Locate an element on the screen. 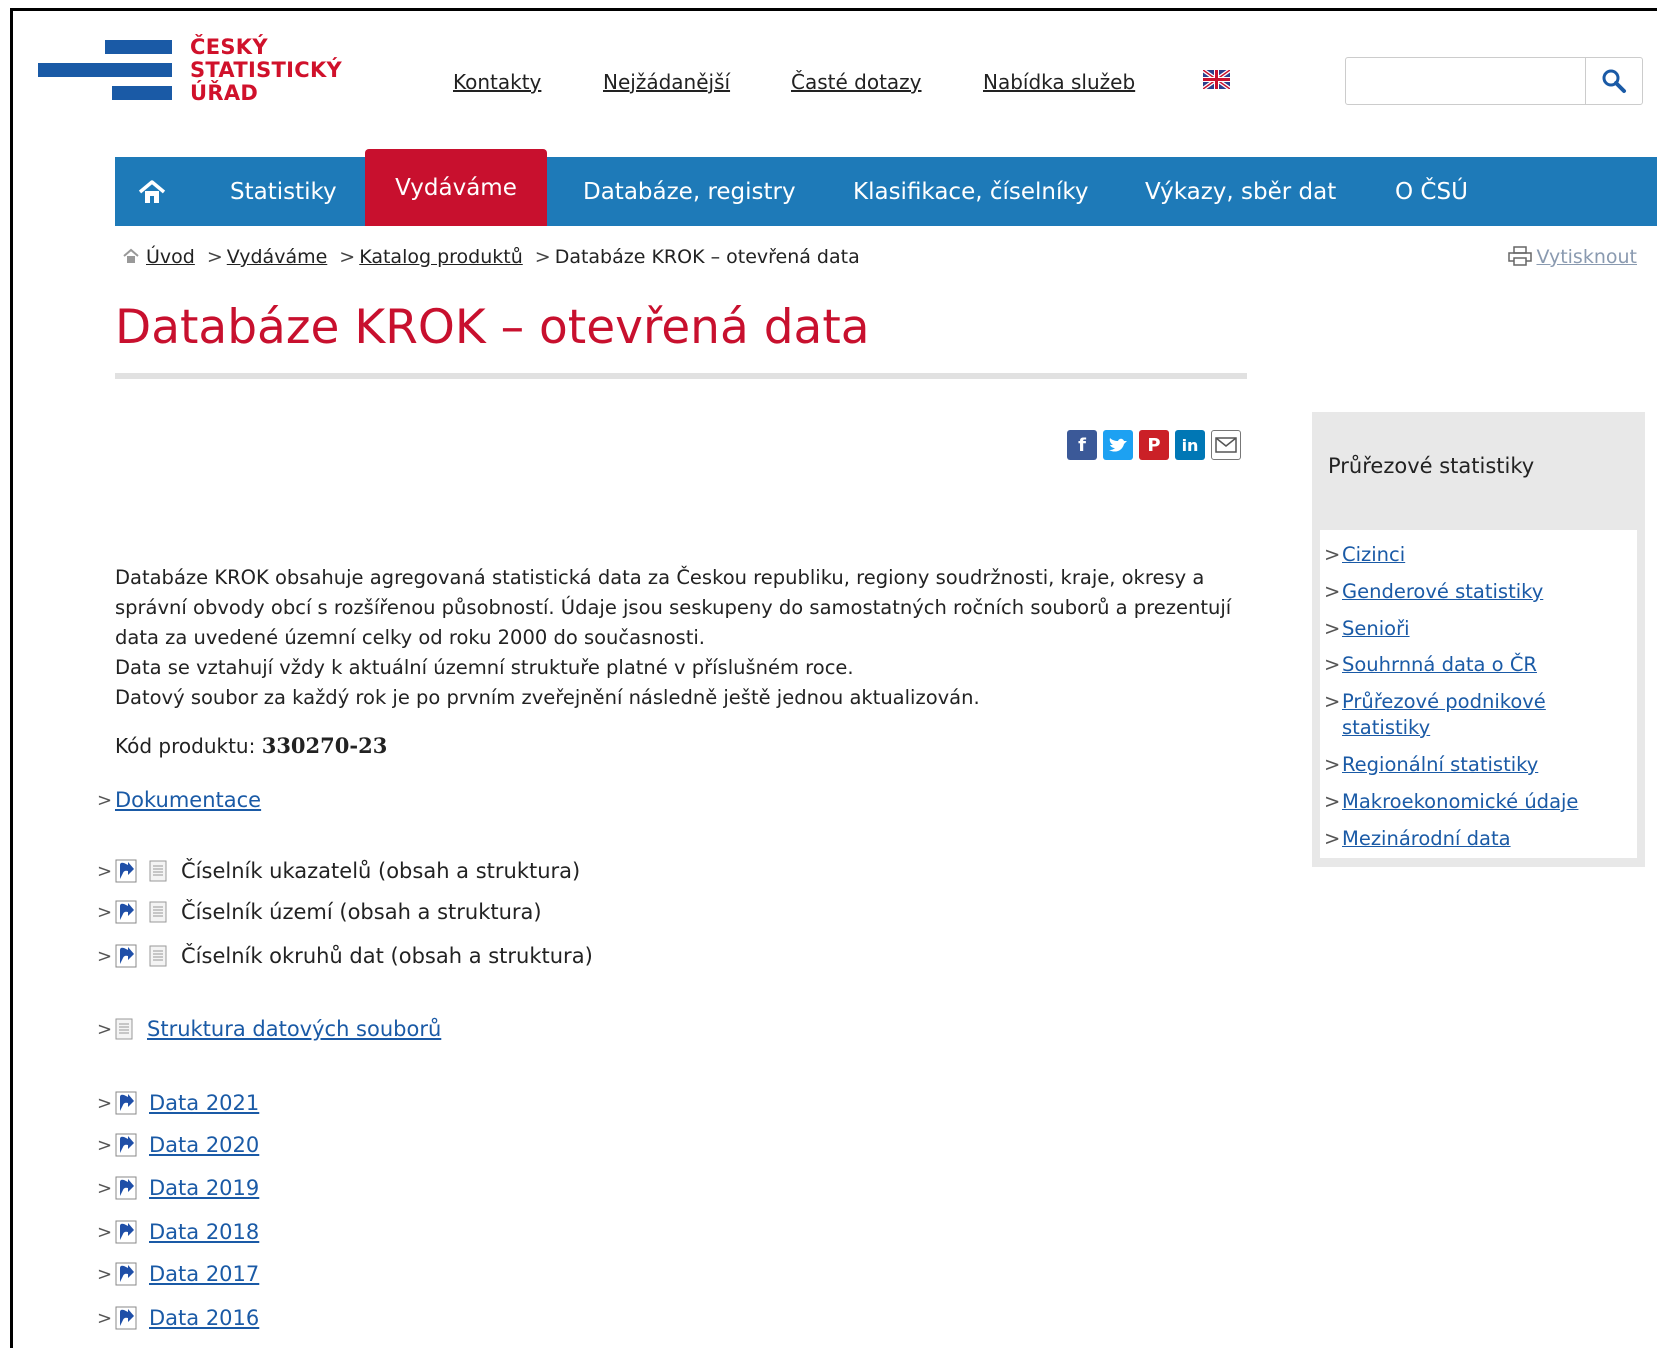 The height and width of the screenshot is (1348, 1657). print-label: Vytisknout is located at coordinates (1586, 257).